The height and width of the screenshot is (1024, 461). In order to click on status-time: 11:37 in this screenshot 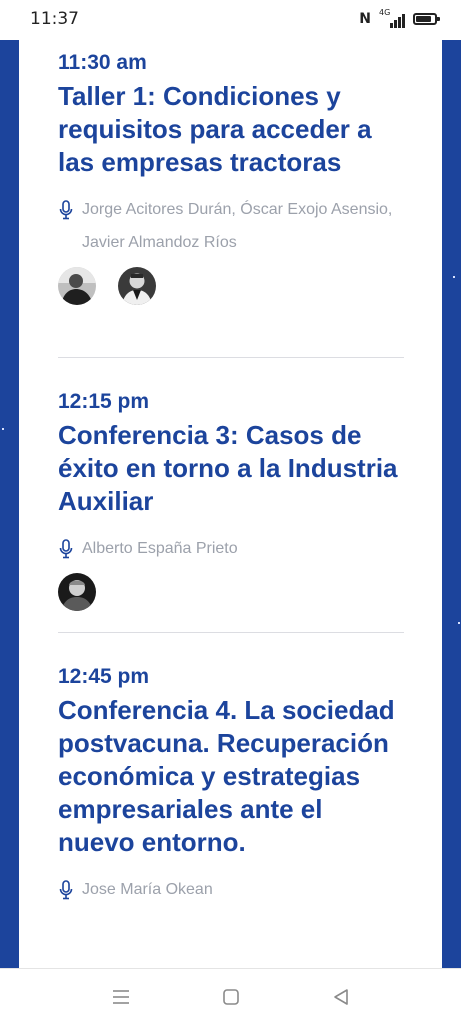, I will do `click(54, 19)`.